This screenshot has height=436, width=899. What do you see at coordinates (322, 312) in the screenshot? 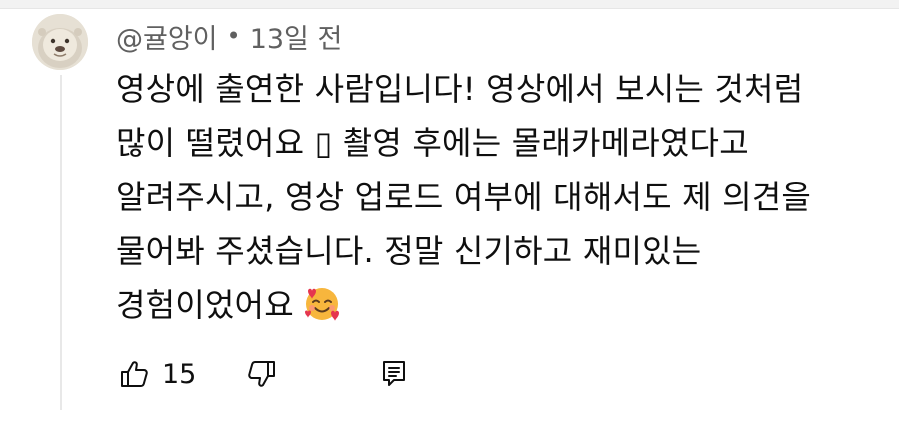
I see `smiling-face-with-hearts-emoji` at bounding box center [322, 312].